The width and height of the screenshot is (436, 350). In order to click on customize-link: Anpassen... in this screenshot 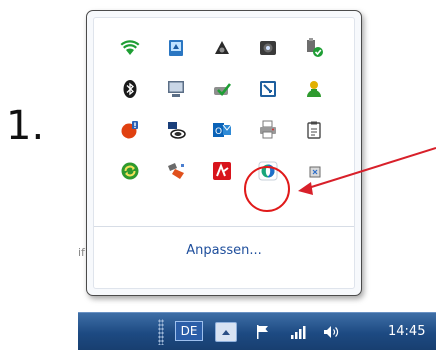, I will do `click(224, 250)`.